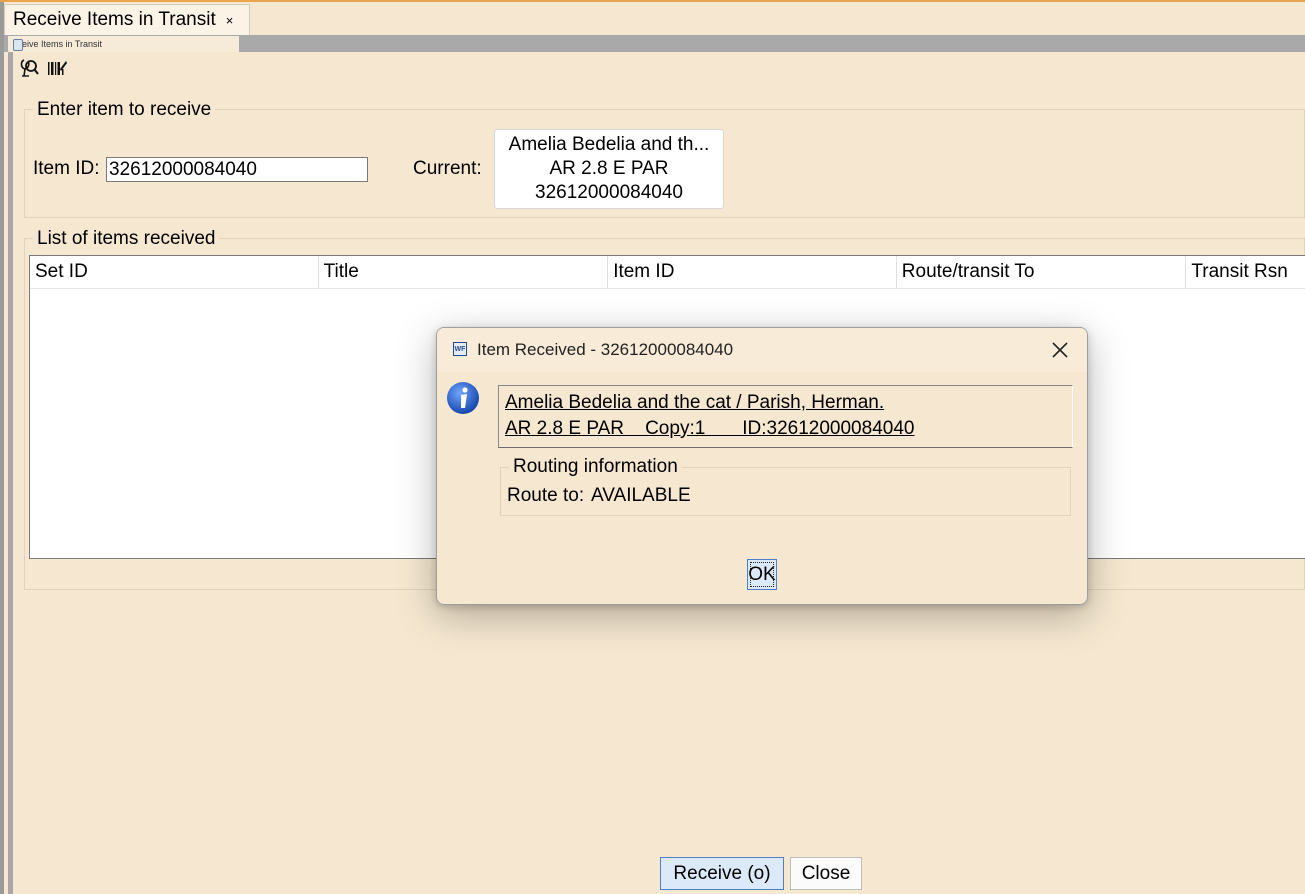 This screenshot has height=894, width=1305. What do you see at coordinates (10, 473) in the screenshot?
I see `left-splitter` at bounding box center [10, 473].